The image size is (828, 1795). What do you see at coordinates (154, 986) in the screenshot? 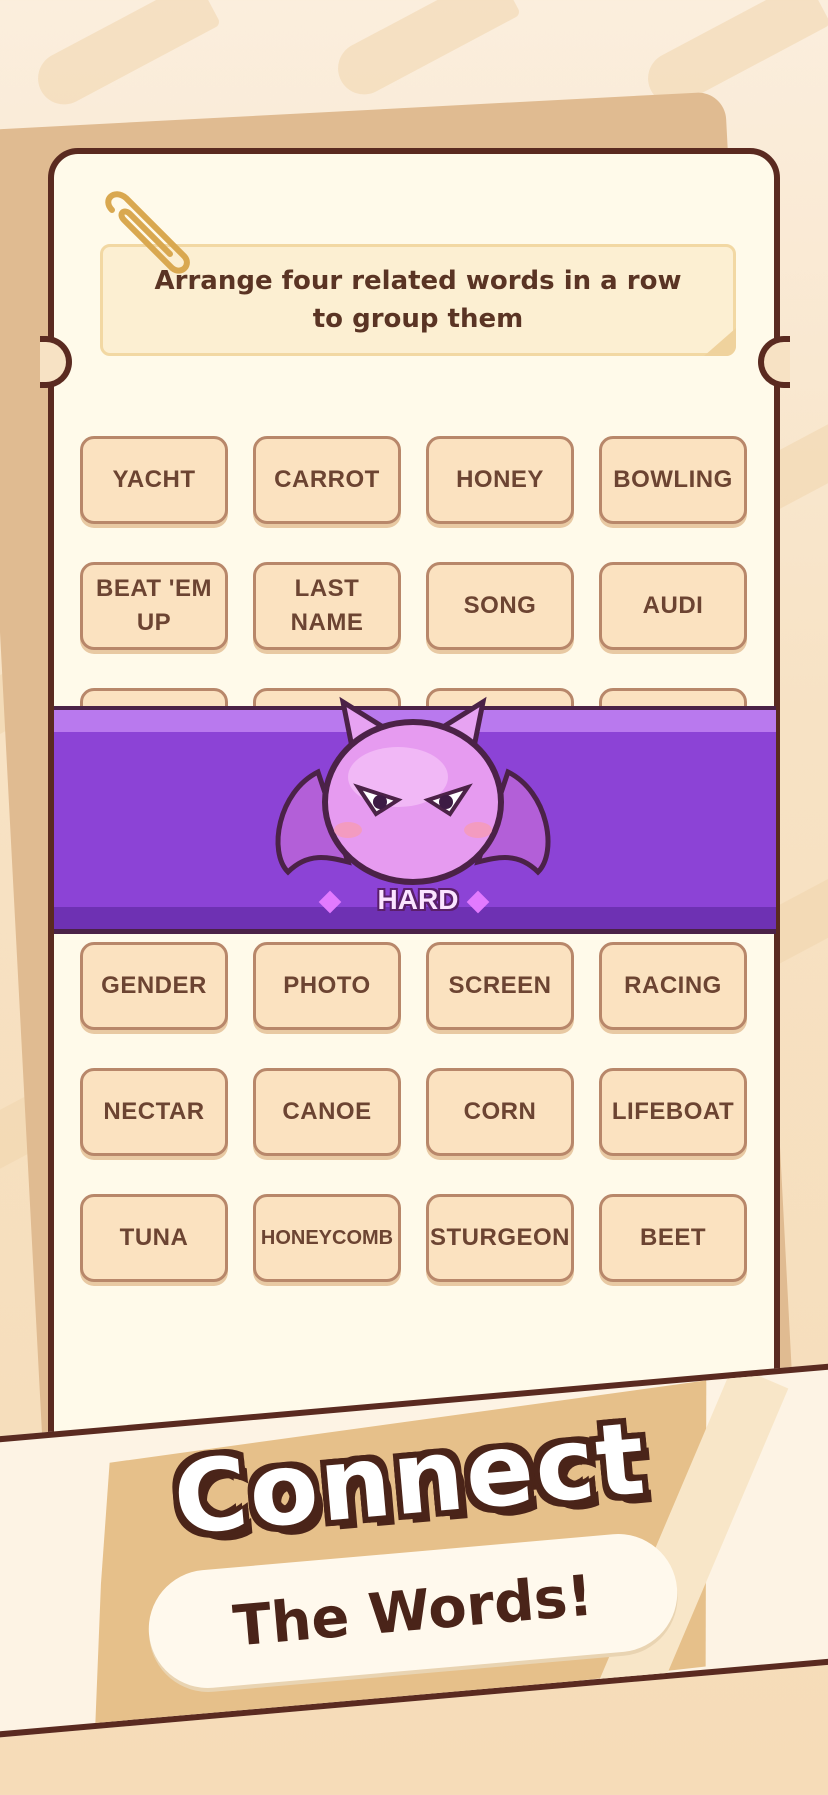
I see `word-tile: GENDER` at bounding box center [154, 986].